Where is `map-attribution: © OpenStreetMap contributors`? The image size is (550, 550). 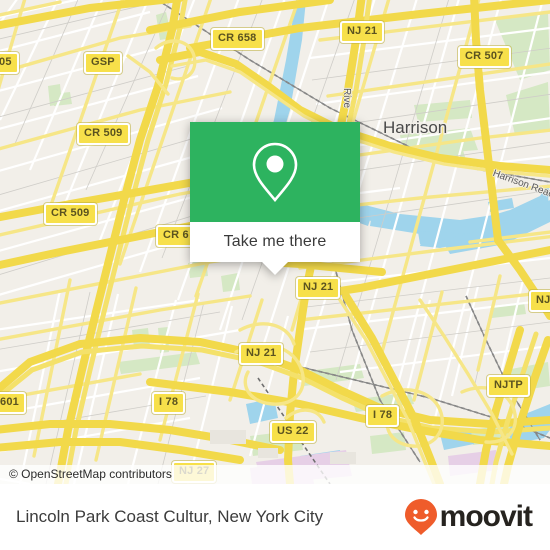 map-attribution: © OpenStreetMap contributors is located at coordinates (275, 474).